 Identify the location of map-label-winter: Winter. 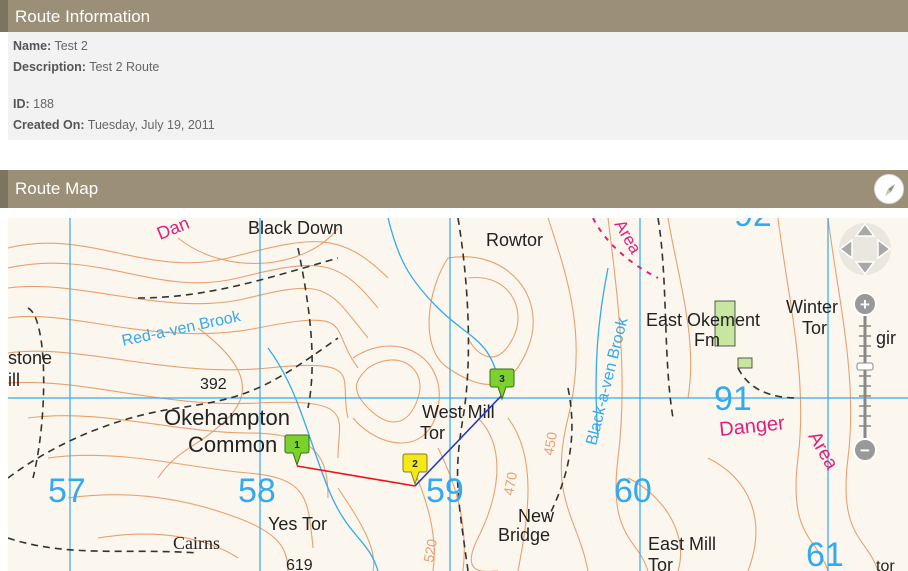
(812, 307).